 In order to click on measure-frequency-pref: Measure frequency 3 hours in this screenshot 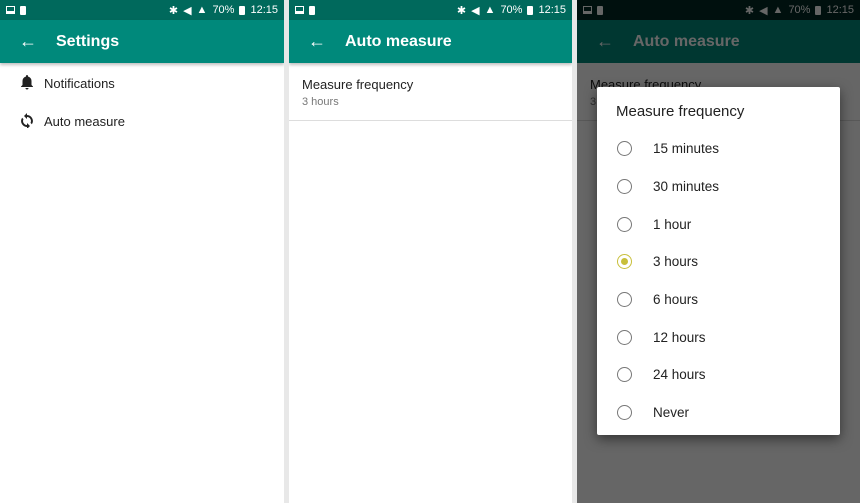, I will do `click(430, 92)`.